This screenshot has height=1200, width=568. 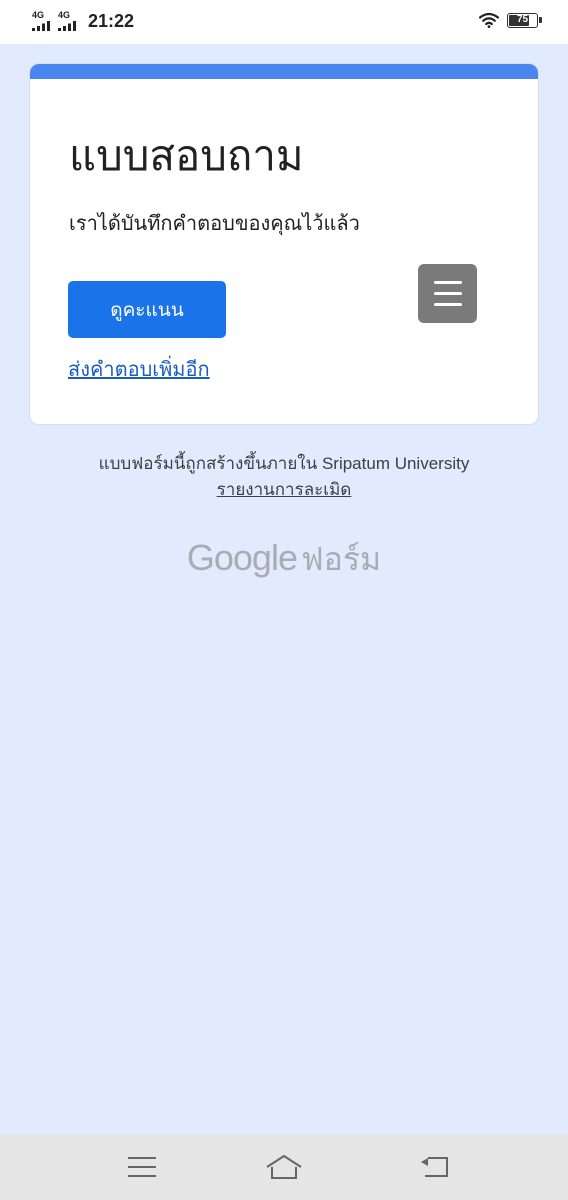 I want to click on clock: 21:22, so click(x=111, y=21).